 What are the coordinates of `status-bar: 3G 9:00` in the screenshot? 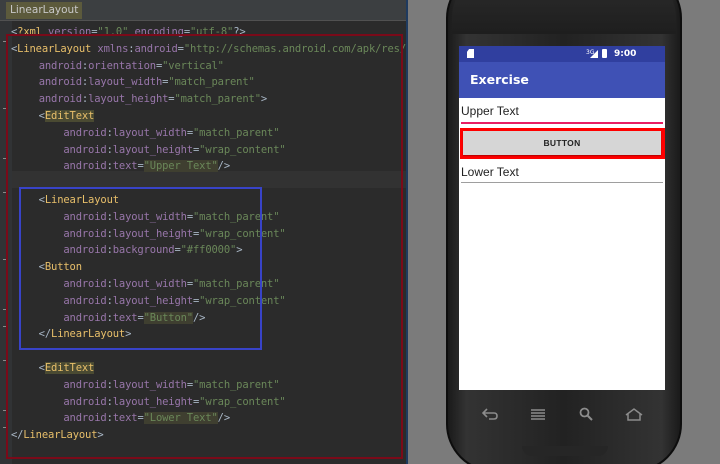 It's located at (562, 54).